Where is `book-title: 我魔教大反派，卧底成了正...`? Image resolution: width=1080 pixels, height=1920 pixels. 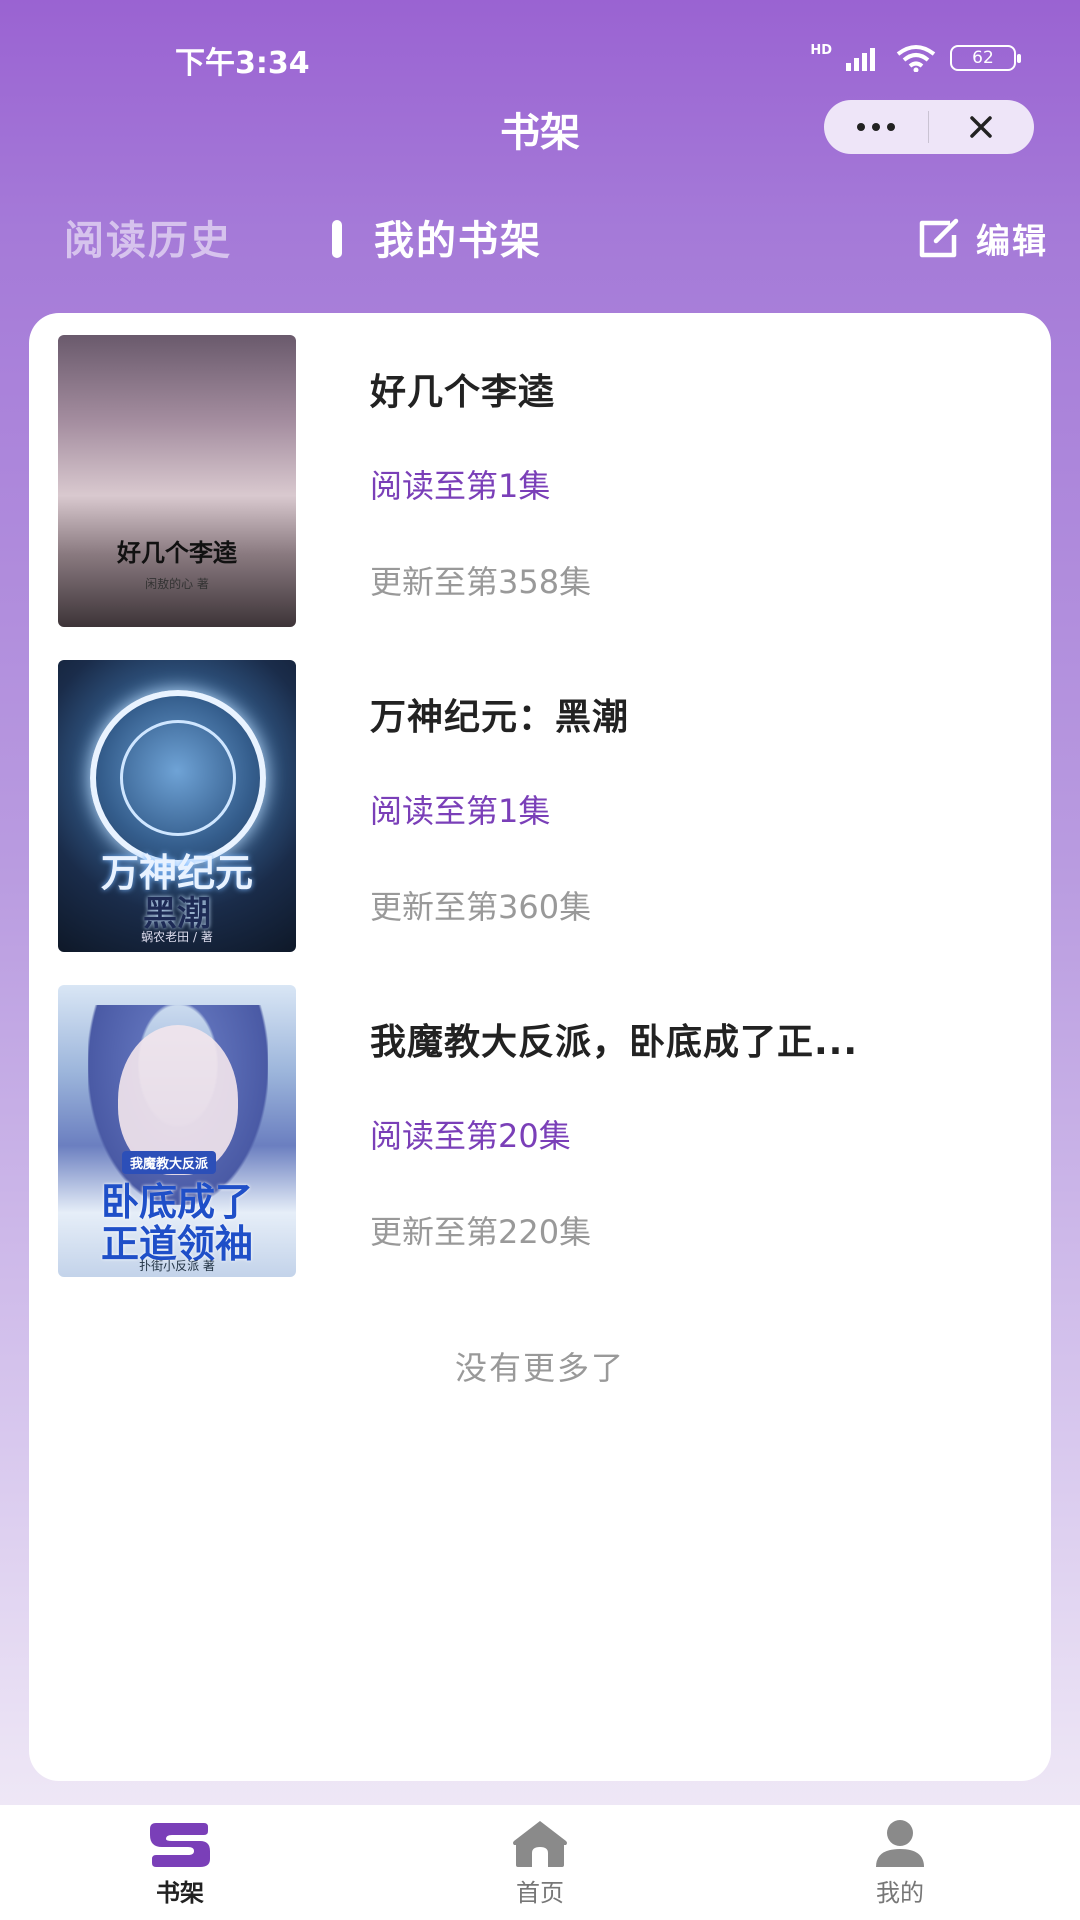
book-title: 我魔教大反派，卧底成了正... is located at coordinates (614, 1042).